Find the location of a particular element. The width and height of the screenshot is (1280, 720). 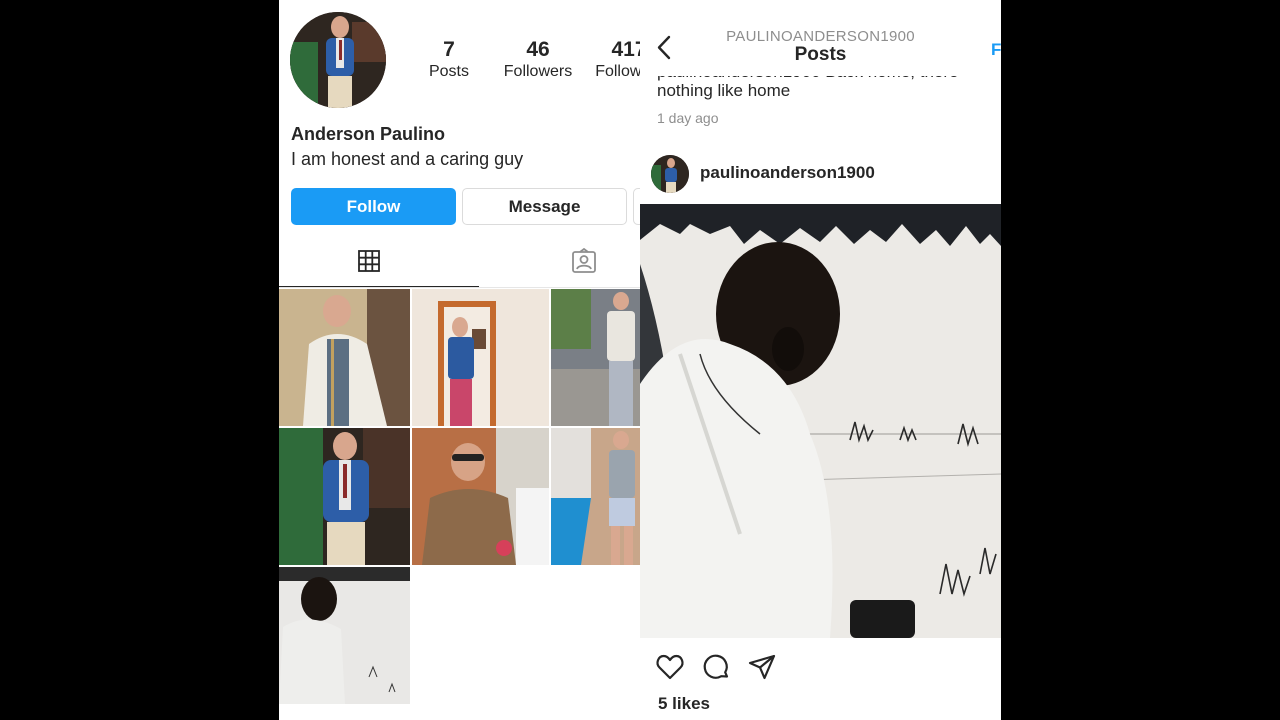

post-author-username: paulinoanderson1900 is located at coordinates (787, 173).